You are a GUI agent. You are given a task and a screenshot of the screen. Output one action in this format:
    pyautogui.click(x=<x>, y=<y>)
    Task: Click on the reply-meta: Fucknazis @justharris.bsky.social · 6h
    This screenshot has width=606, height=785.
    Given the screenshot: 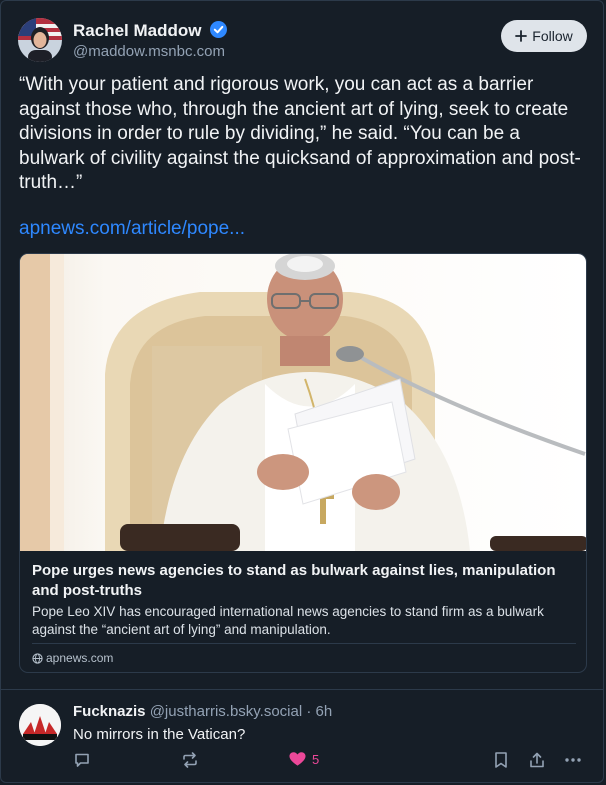 What is the action you would take?
    pyautogui.click(x=202, y=711)
    